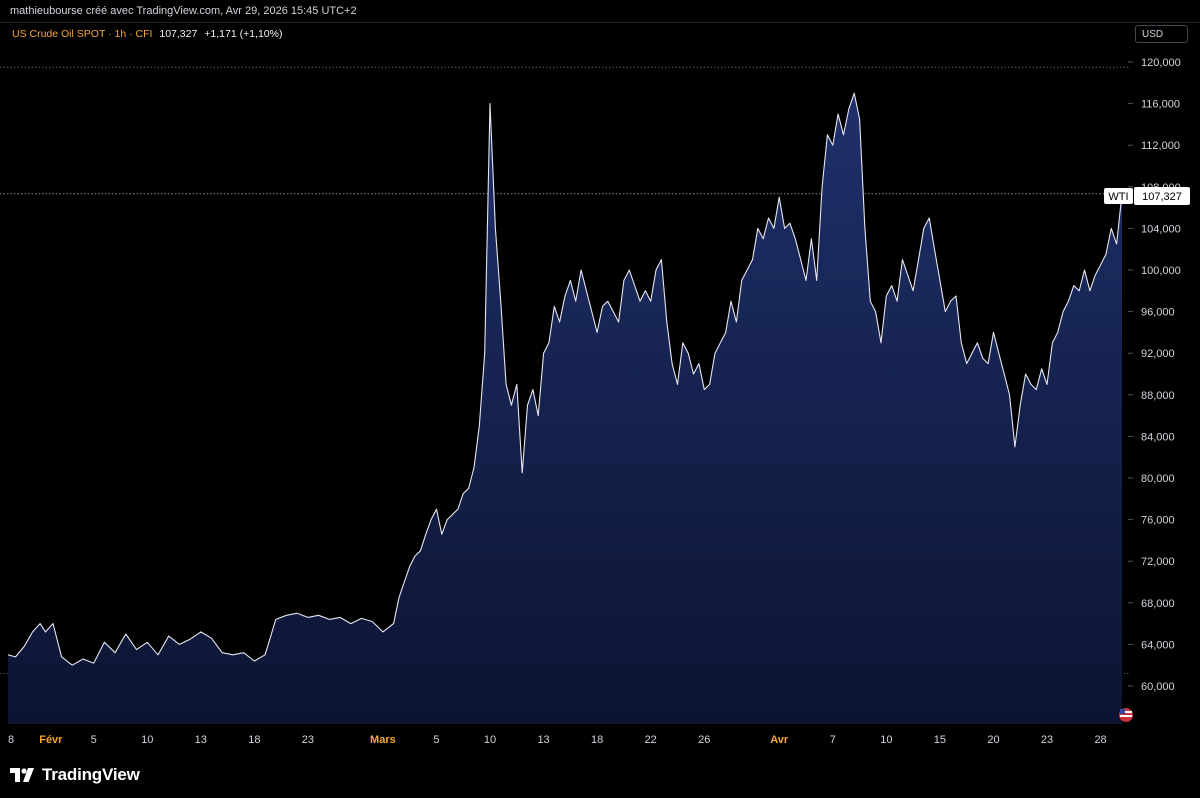 This screenshot has height=798, width=1200. I want to click on flag-icon, so click(1126, 715).